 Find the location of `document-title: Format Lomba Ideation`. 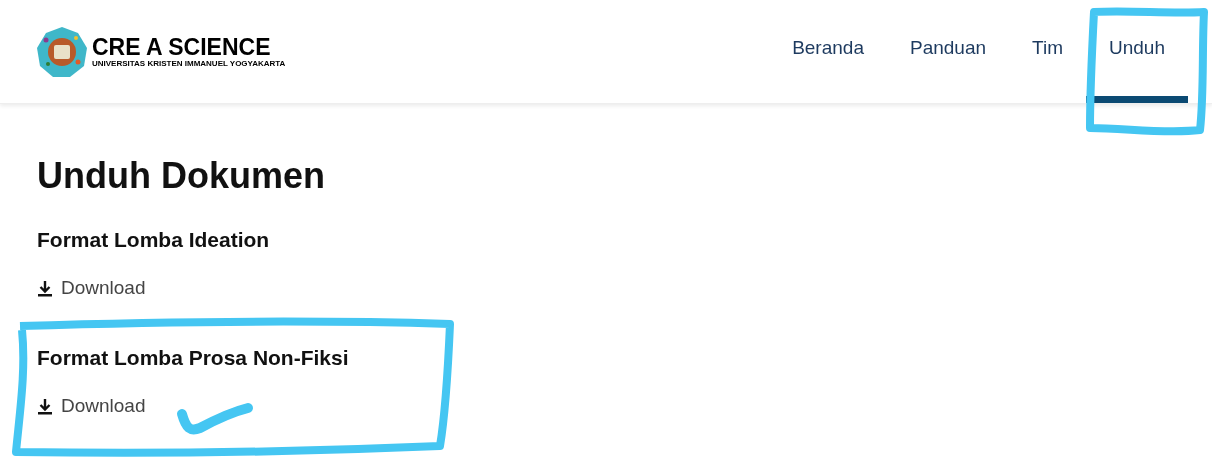

document-title: Format Lomba Ideation is located at coordinates (154, 240).